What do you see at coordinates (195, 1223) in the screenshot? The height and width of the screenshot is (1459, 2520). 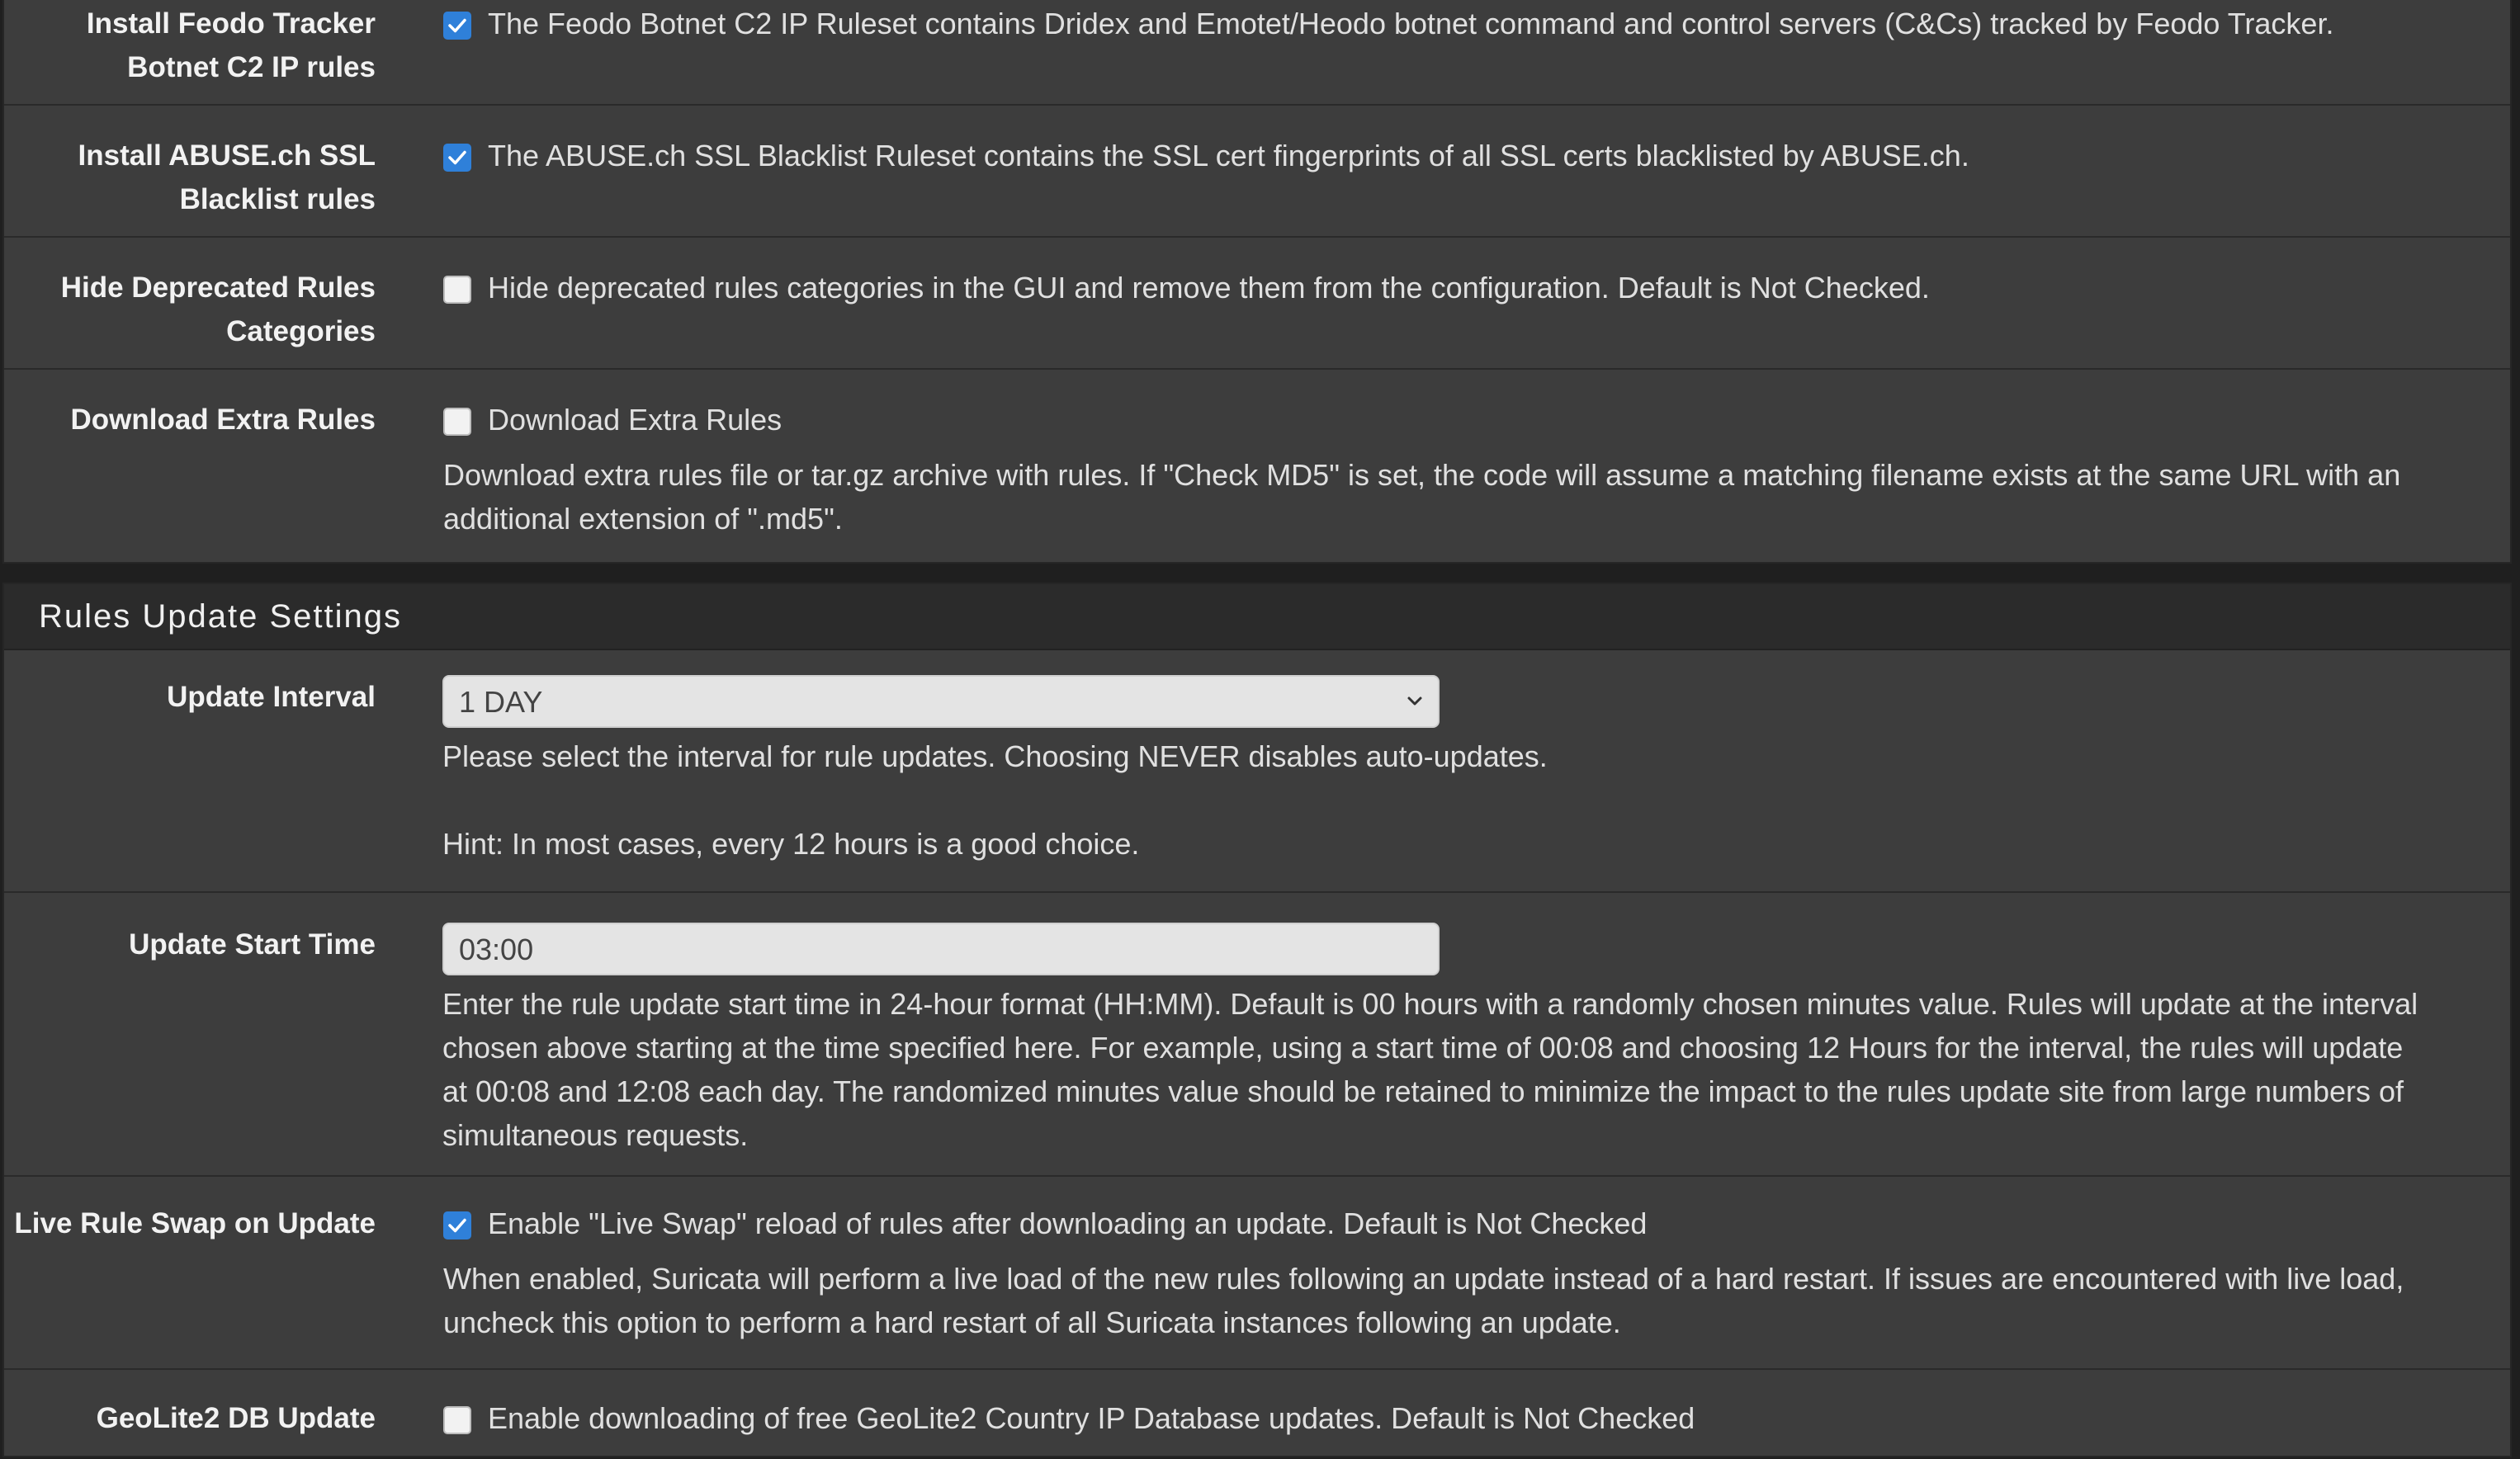 I see `live-swap-label: Live Rule Swap on Update` at bounding box center [195, 1223].